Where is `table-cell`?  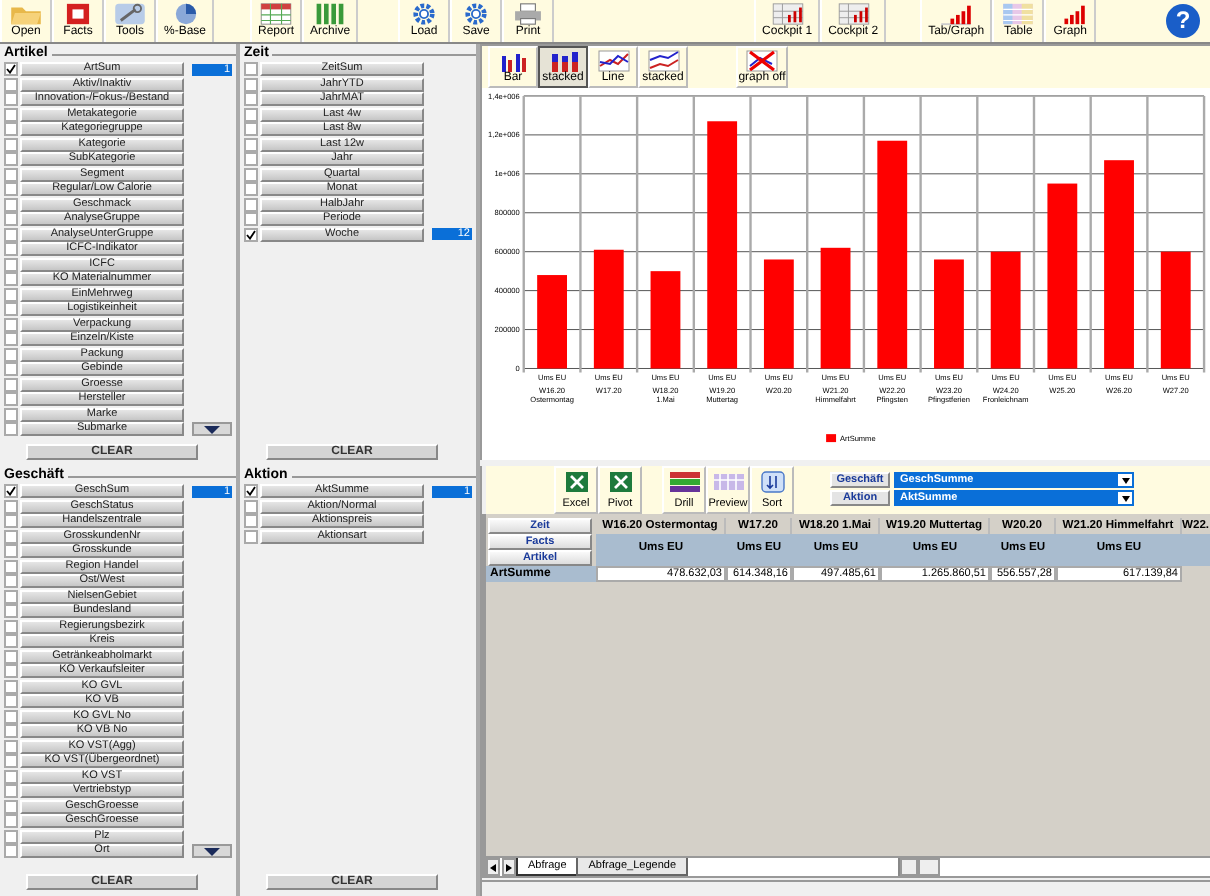
table-cell is located at coordinates (1196, 550).